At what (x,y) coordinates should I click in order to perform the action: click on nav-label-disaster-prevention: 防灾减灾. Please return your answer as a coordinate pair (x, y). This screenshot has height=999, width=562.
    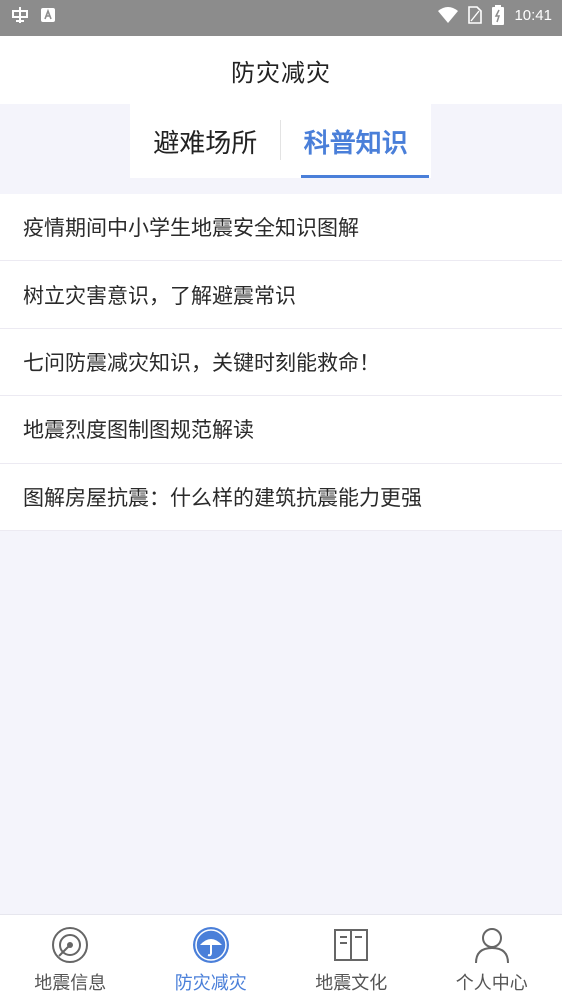
    Looking at the image, I should click on (210, 983).